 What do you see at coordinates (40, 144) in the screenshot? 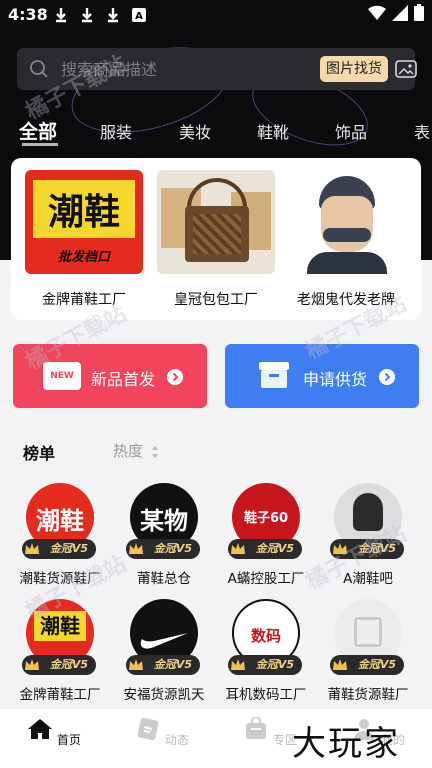
I see `active-tab-indicator` at bounding box center [40, 144].